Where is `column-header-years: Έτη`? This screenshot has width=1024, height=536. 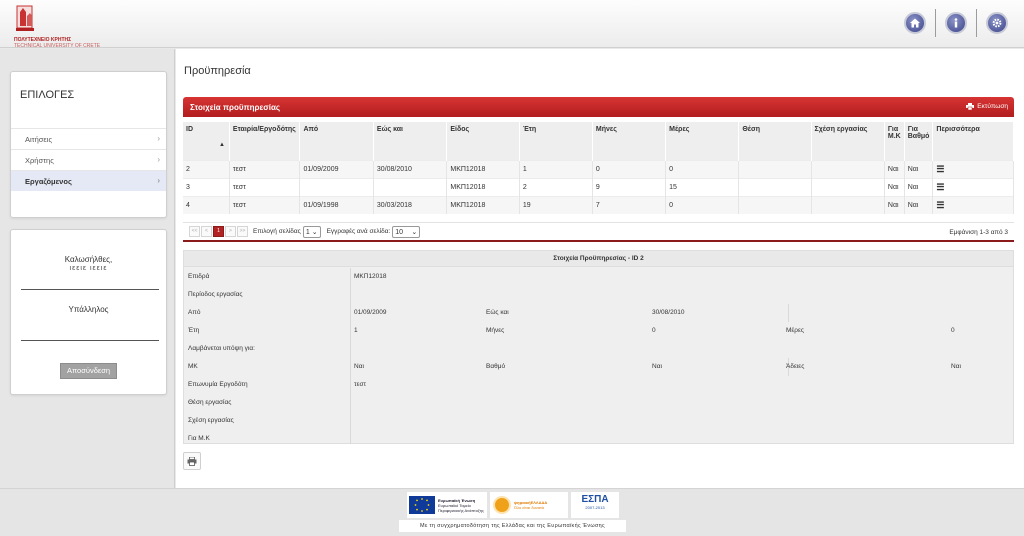 column-header-years: Έτη is located at coordinates (556, 141).